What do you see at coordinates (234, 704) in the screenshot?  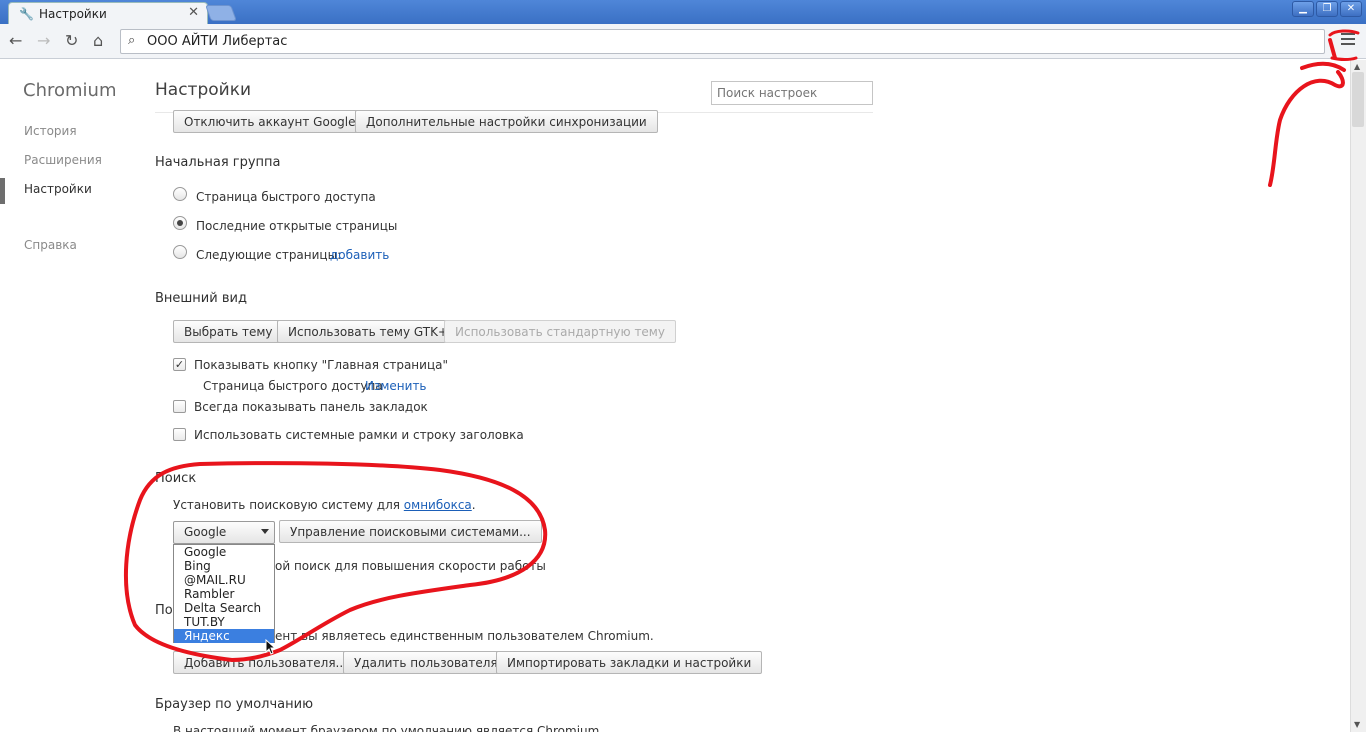 I see `default-browser-title: Браузер по умолчанию` at bounding box center [234, 704].